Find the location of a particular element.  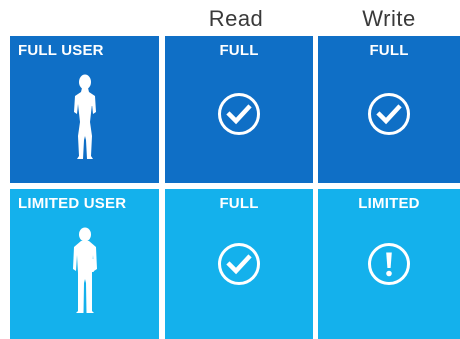

full-user-write-tile: FULL is located at coordinates (389, 109).